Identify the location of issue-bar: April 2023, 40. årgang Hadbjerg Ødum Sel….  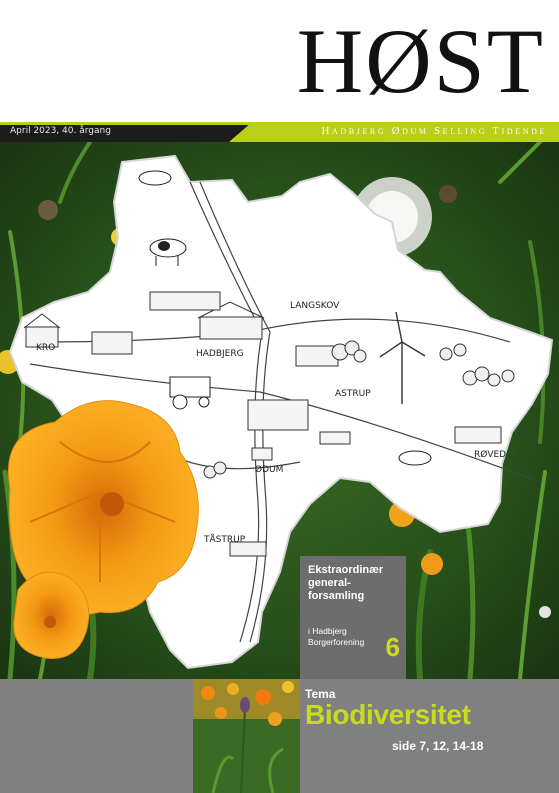
(279, 132).